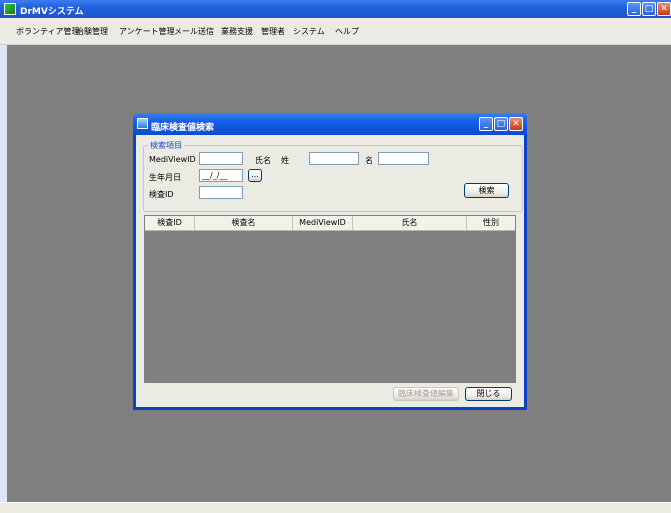 This screenshot has width=671, height=513. What do you see at coordinates (52, 12) in the screenshot?
I see `app-title: DrMVシステム` at bounding box center [52, 12].